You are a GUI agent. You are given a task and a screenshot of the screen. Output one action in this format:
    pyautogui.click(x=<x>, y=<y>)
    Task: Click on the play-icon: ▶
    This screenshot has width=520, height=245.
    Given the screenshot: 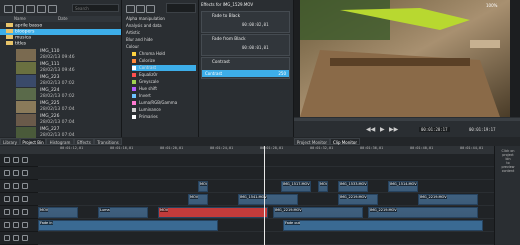 What is the action you would take?
    pyautogui.click(x=382, y=129)
    